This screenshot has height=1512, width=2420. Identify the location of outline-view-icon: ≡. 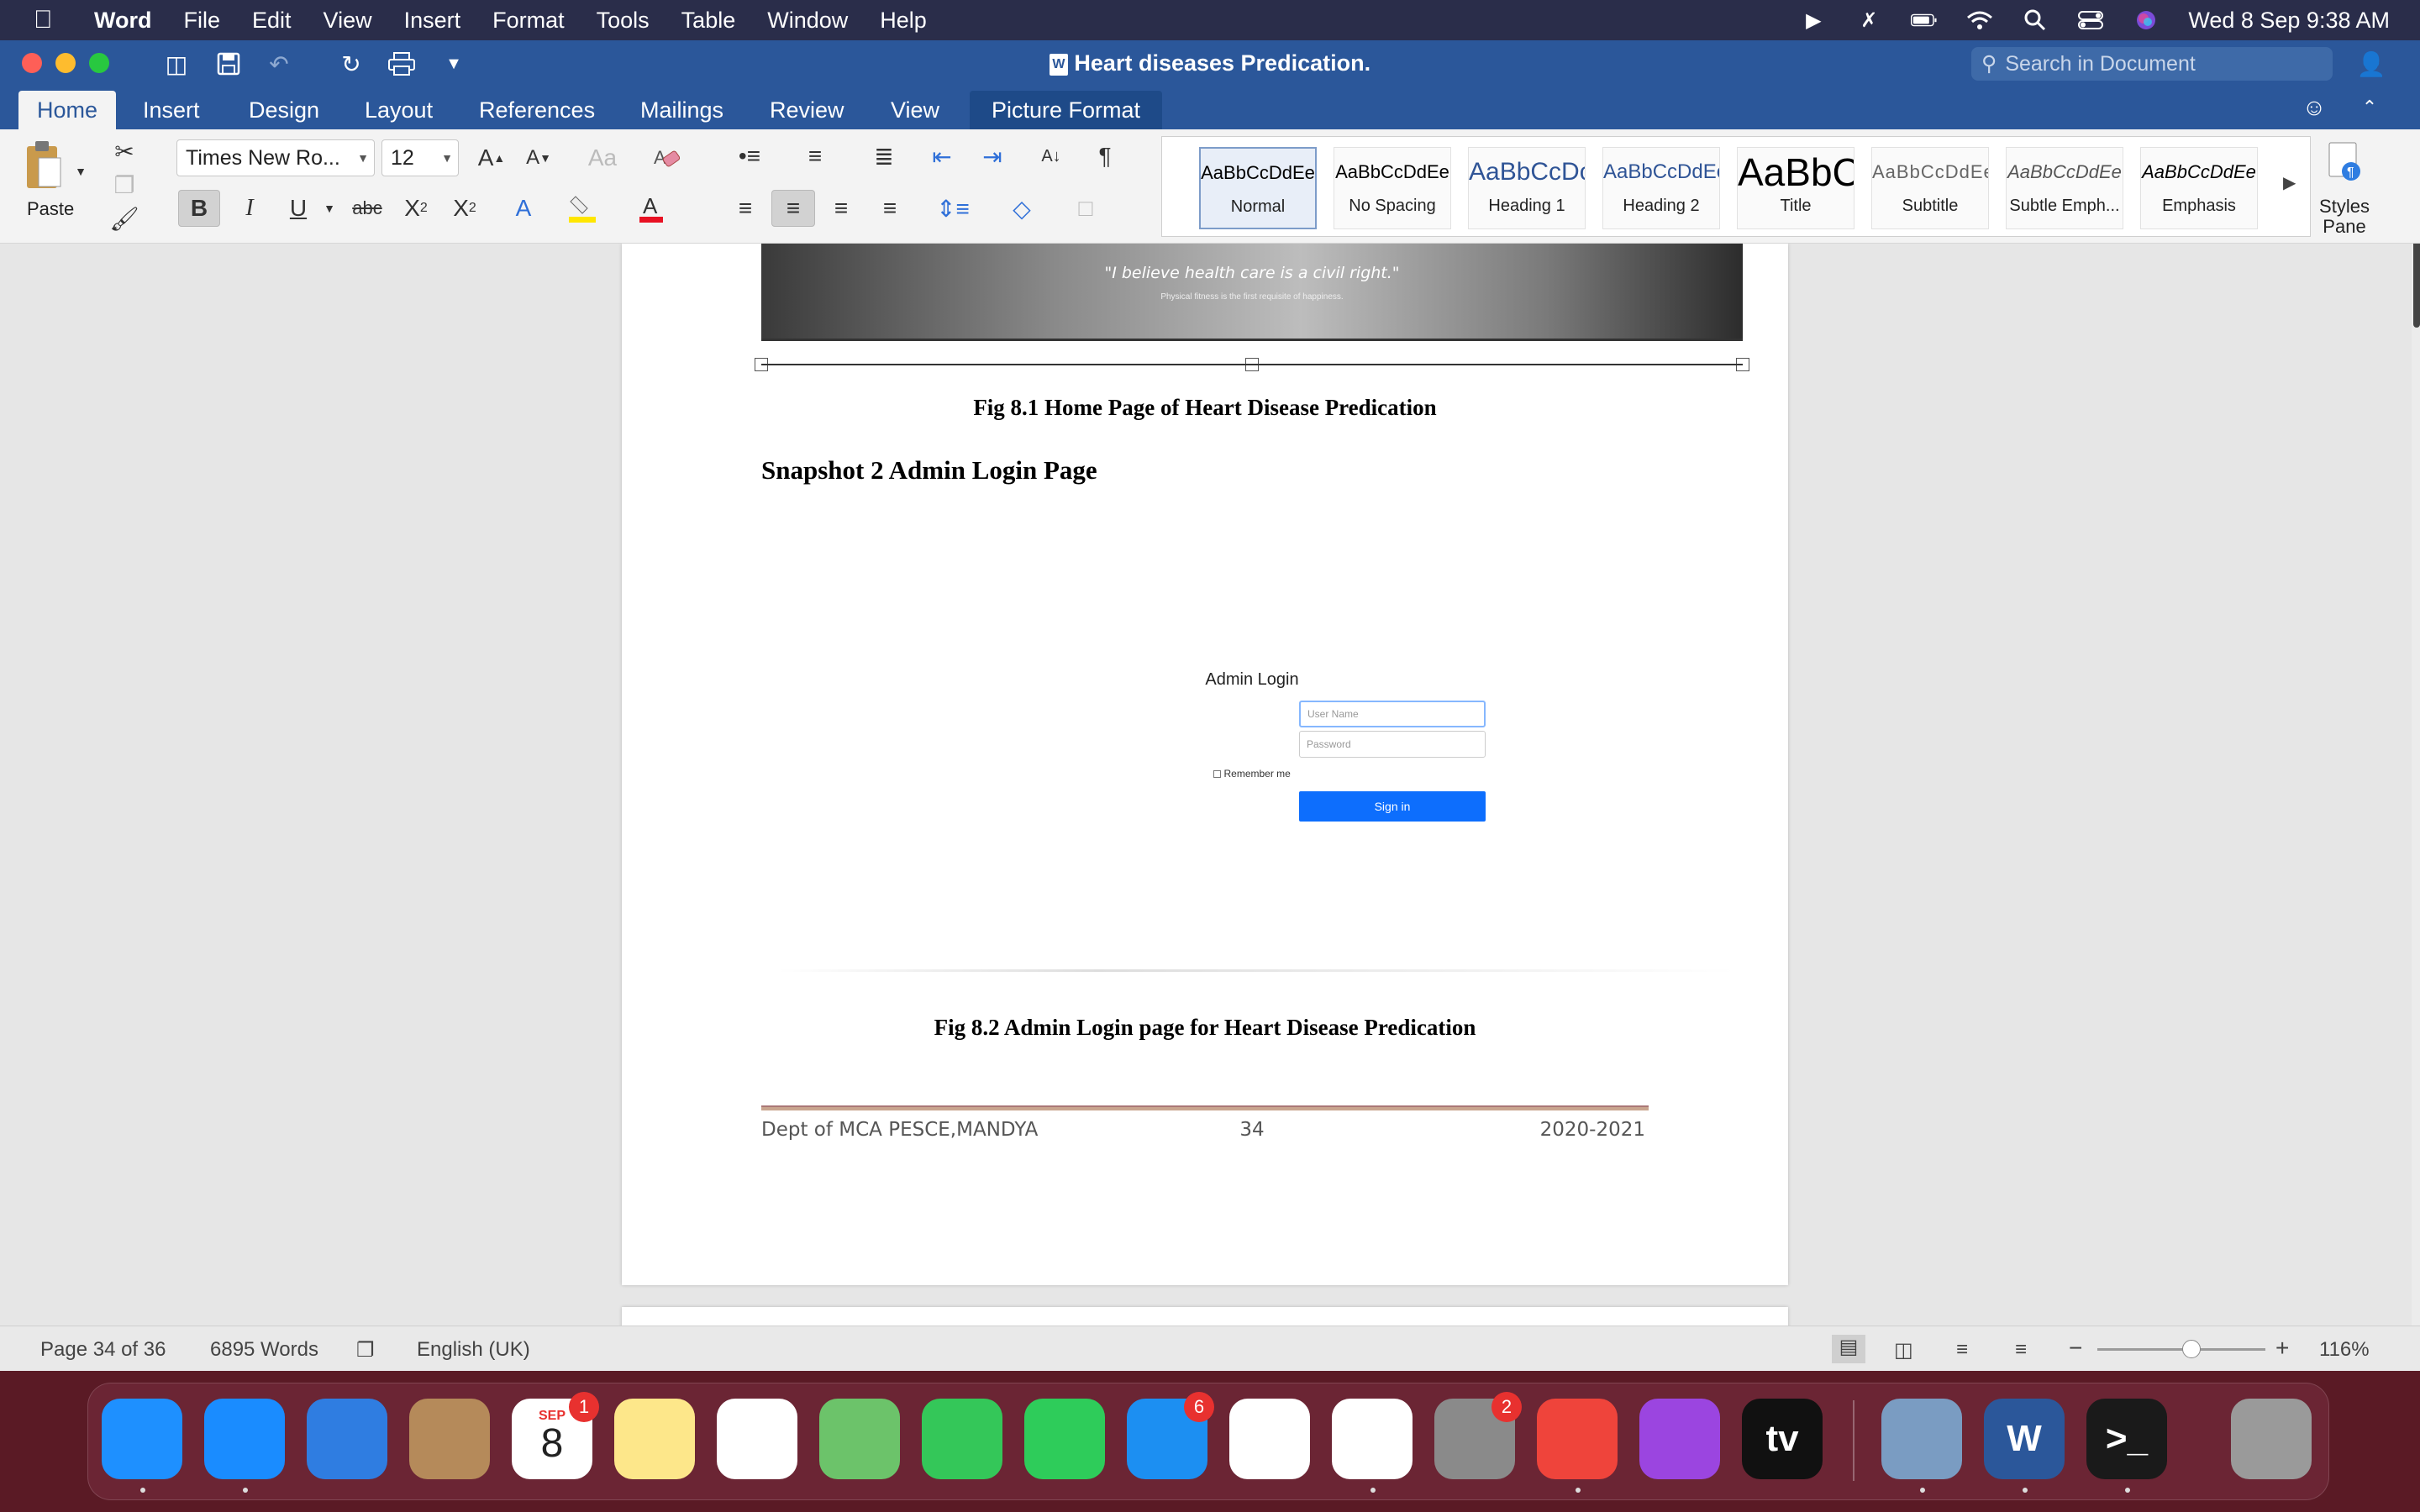
(1962, 1350).